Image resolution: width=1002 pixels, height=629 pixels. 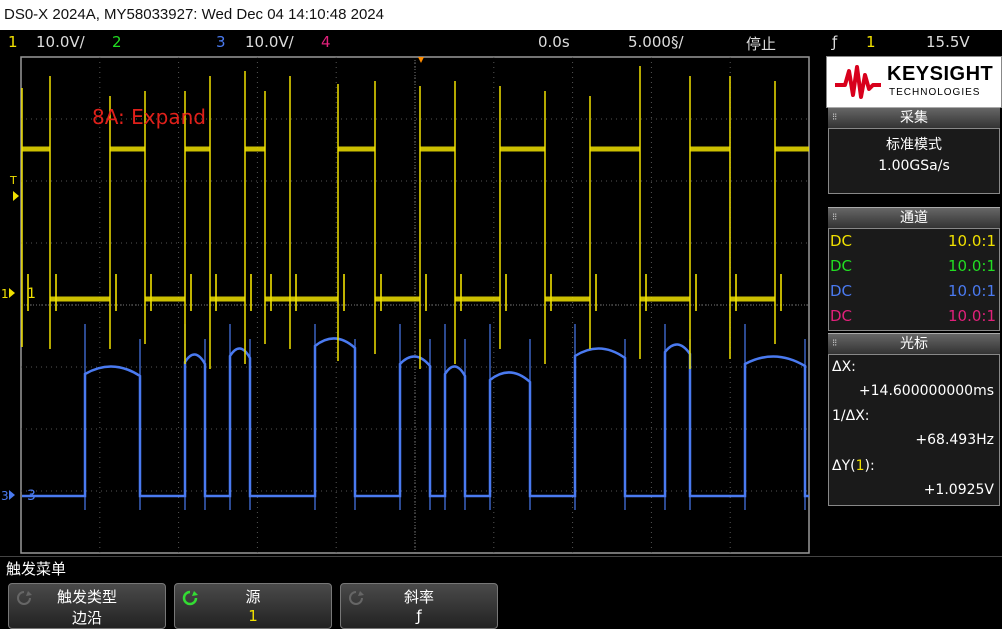 What do you see at coordinates (913, 242) in the screenshot?
I see `channel-row-1: DC 10.0:1` at bounding box center [913, 242].